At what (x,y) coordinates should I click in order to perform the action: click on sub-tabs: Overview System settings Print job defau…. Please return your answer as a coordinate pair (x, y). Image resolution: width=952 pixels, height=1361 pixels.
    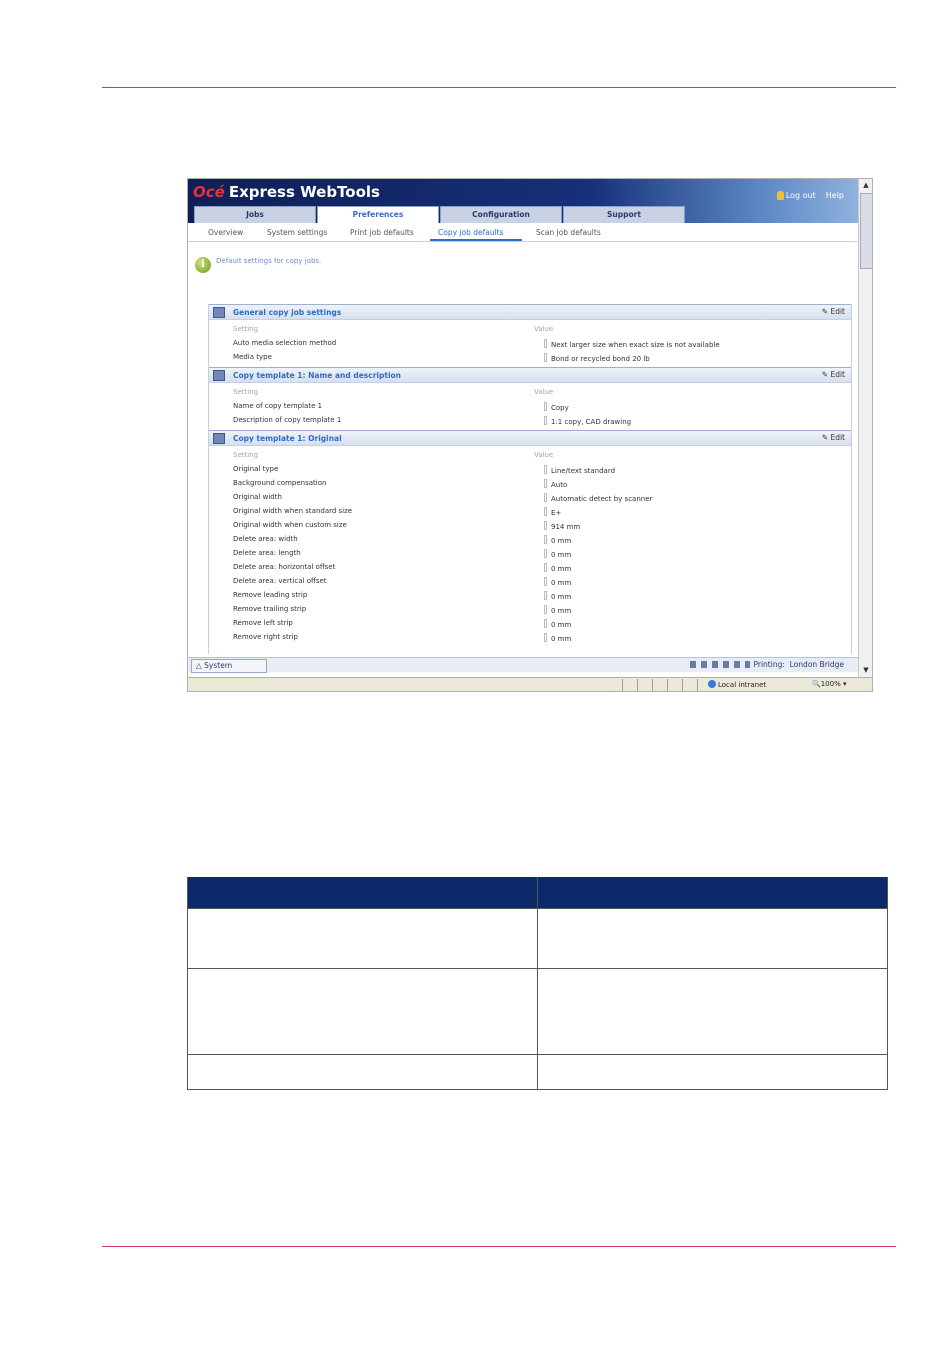
    Looking at the image, I should click on (523, 232).